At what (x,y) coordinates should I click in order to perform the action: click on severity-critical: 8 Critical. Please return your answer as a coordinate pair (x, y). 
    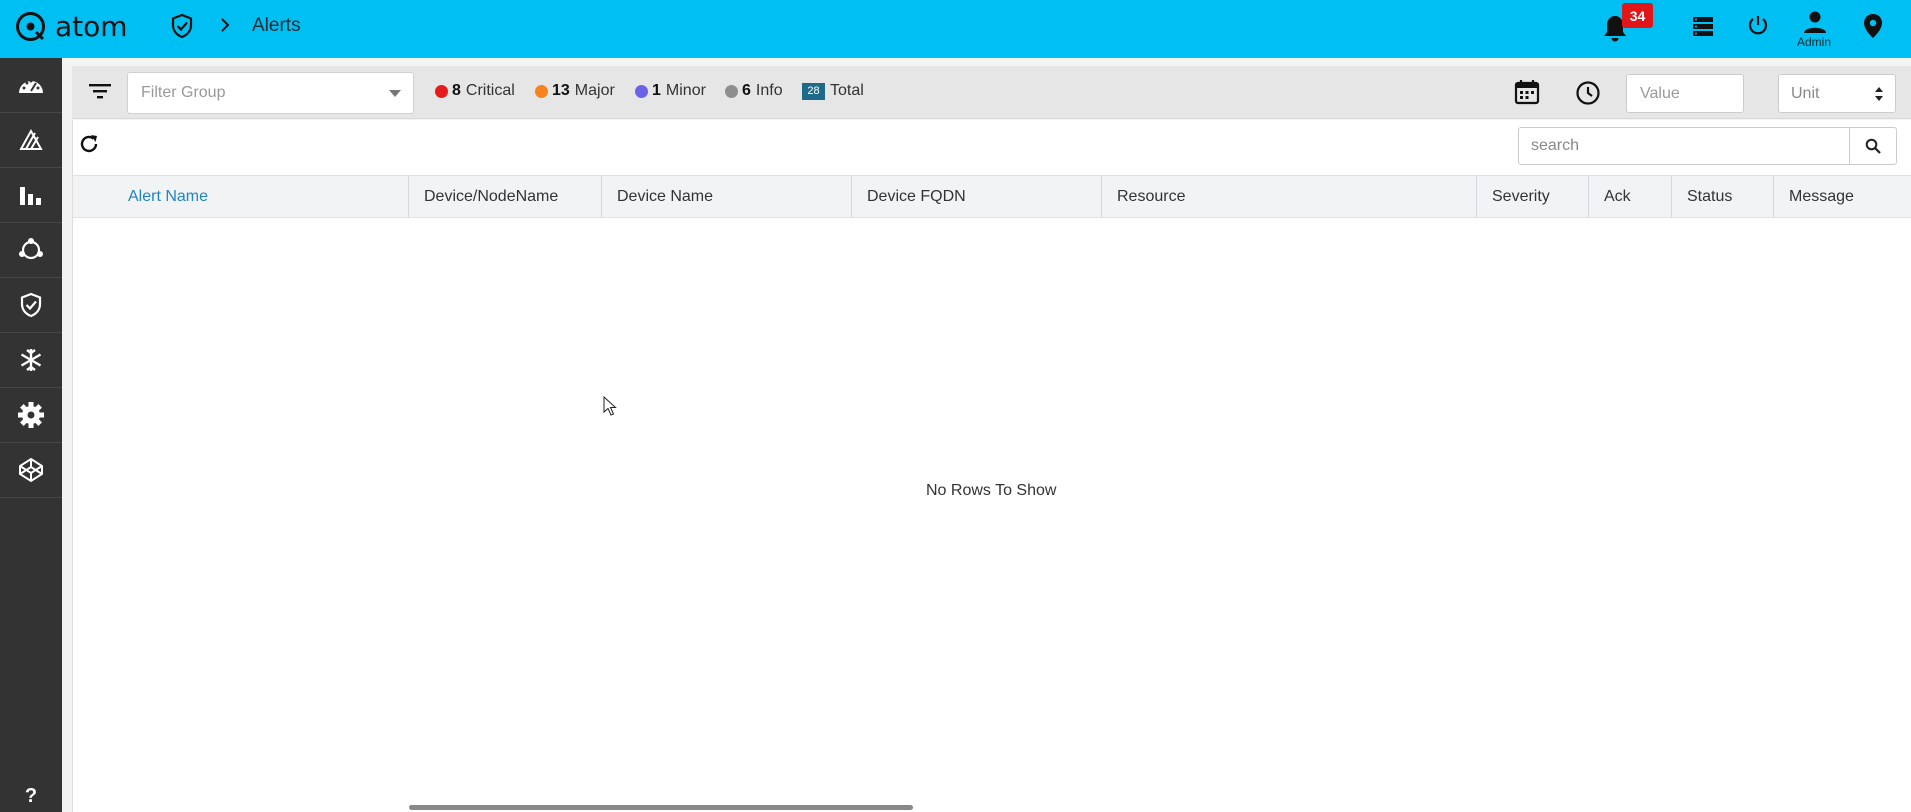
    Looking at the image, I should click on (475, 91).